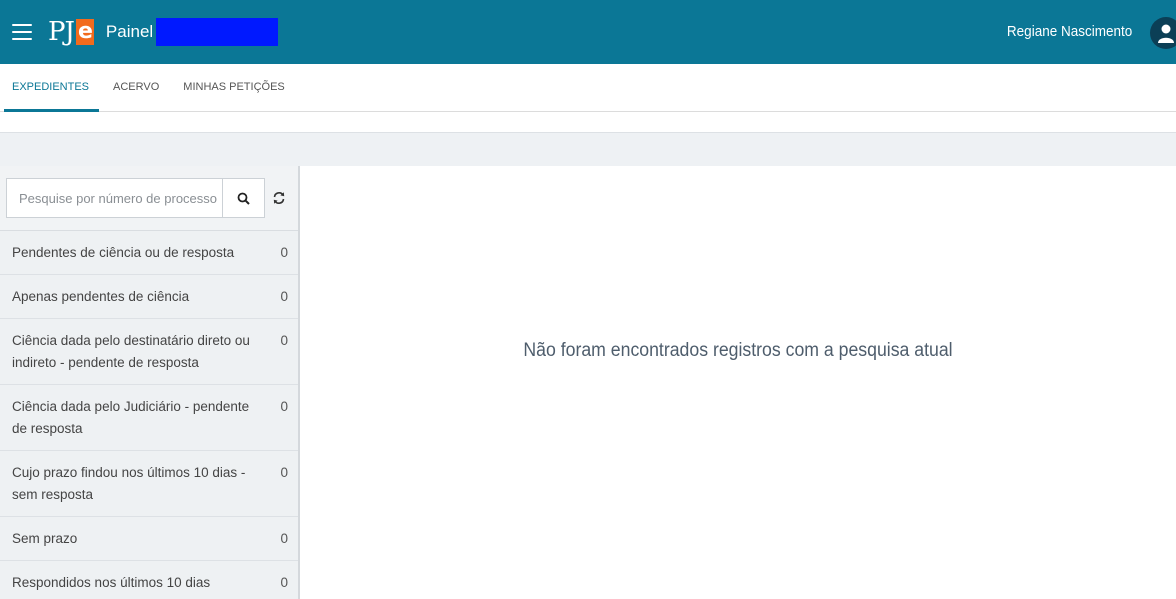  Describe the element at coordinates (111, 582) in the screenshot. I see `filter-label: Respondidos nos últimos 10 dias` at that location.